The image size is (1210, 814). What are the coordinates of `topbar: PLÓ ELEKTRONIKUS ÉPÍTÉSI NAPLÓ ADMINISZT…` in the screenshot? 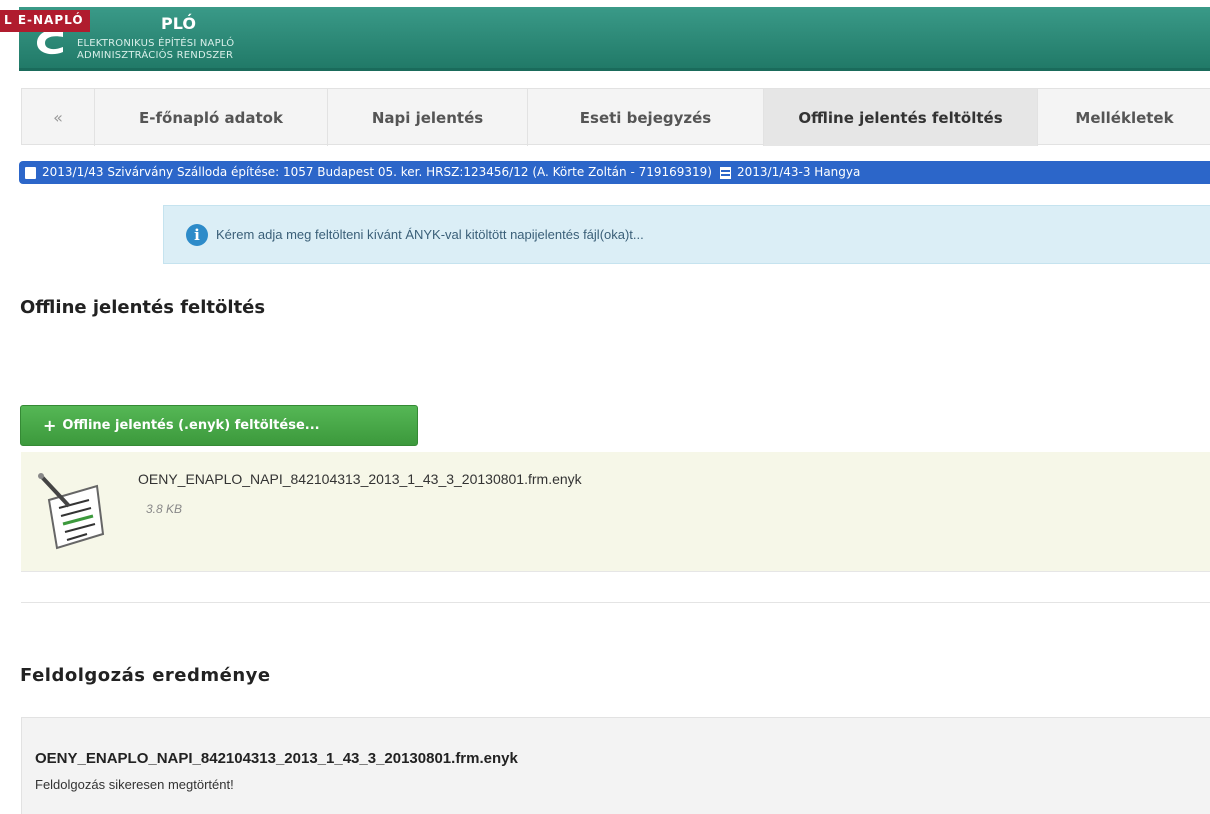 It's located at (605, 37).